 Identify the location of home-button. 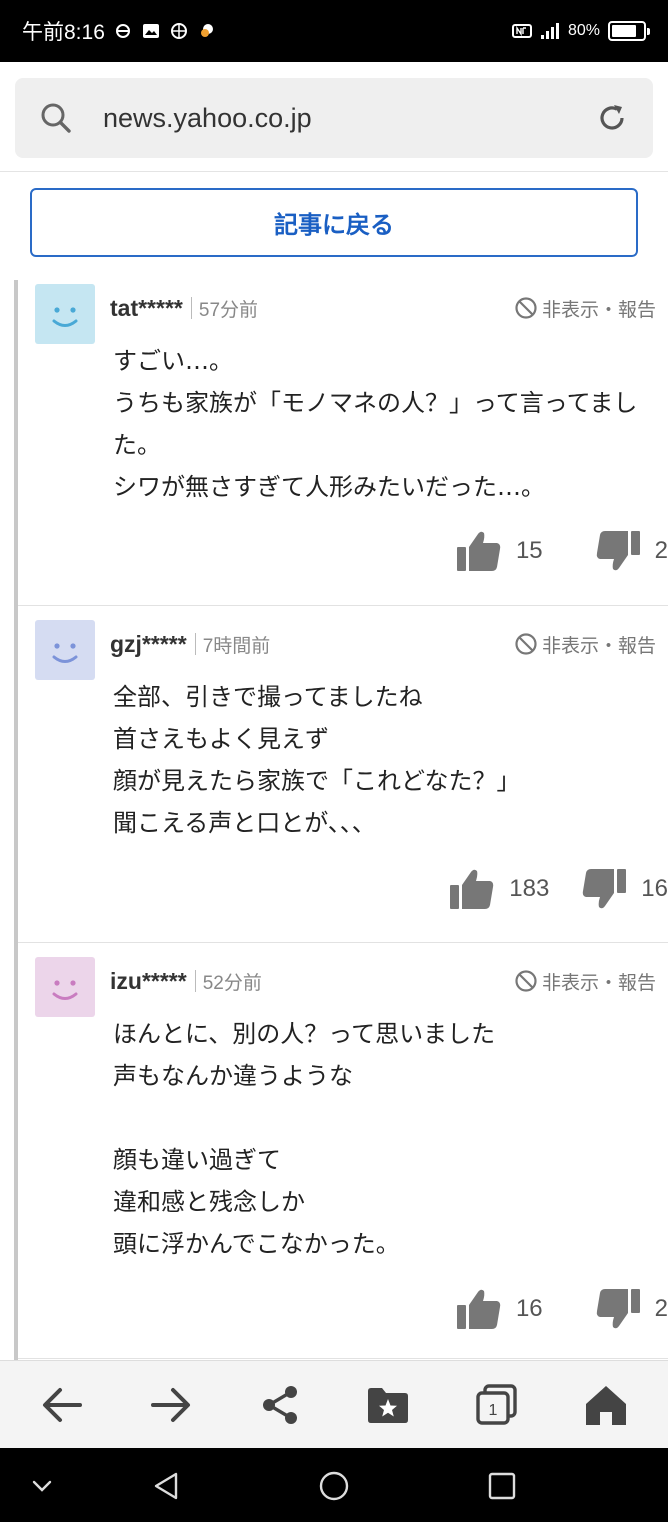
(606, 1405).